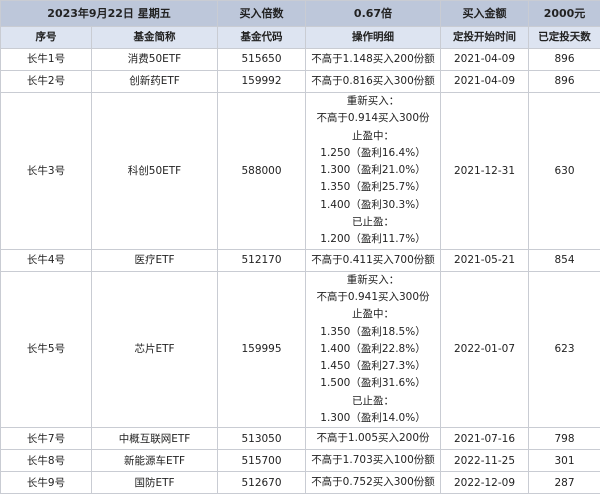 The image size is (600, 495). Describe the element at coordinates (154, 171) in the screenshot. I see `fund-name: 科创50ETF` at that location.